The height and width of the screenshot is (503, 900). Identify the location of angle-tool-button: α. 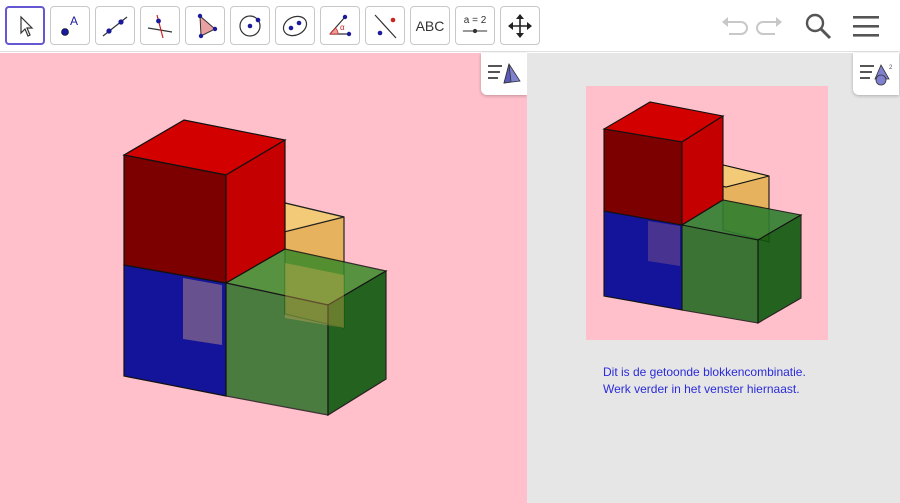
(340, 25).